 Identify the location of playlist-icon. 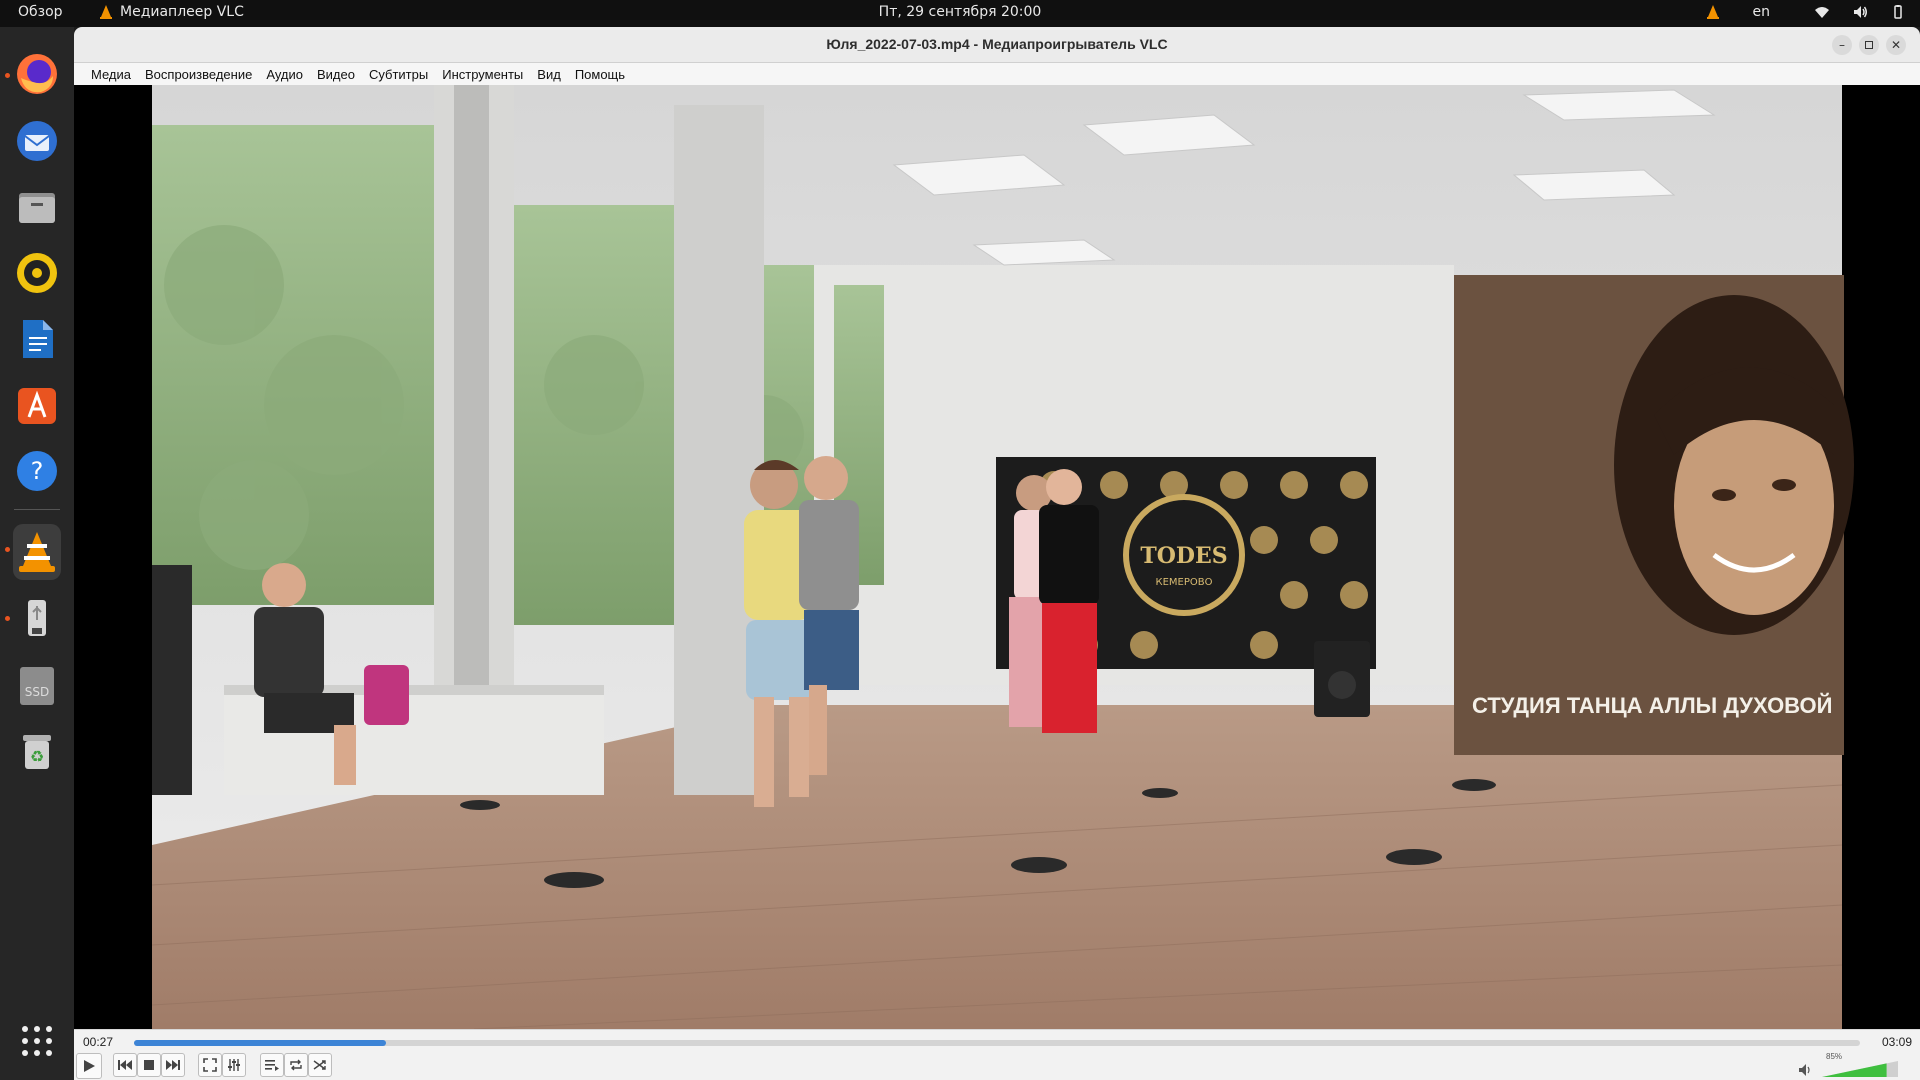
(272, 1065).